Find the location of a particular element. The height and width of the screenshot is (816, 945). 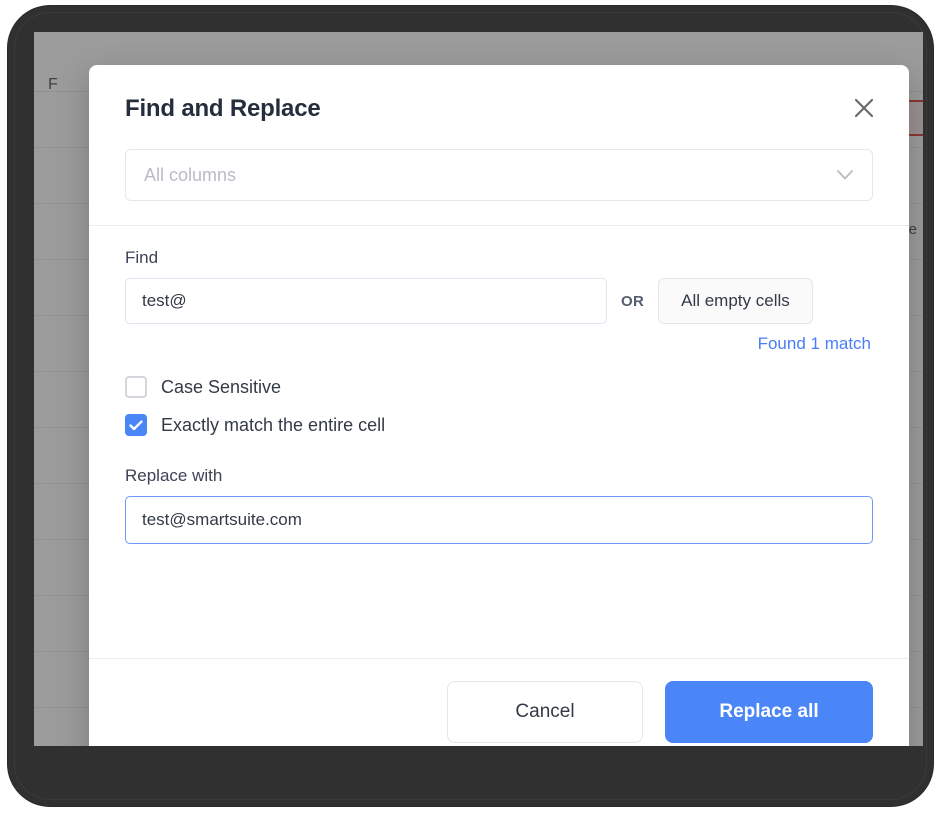

cancel-button: Cancel is located at coordinates (545, 712).